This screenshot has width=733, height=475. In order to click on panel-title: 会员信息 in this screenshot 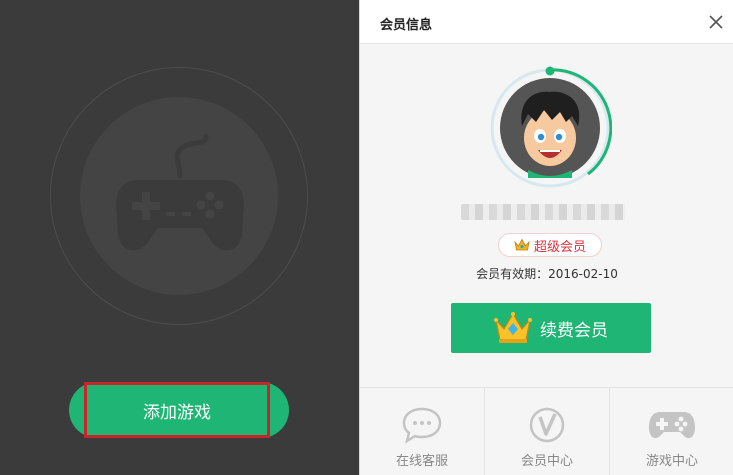, I will do `click(406, 25)`.